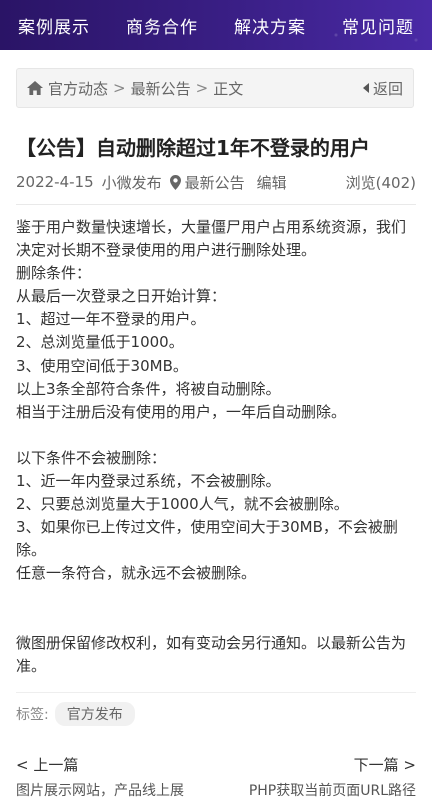  Describe the element at coordinates (228, 88) in the screenshot. I see `breadcrumb-current: 正文` at that location.